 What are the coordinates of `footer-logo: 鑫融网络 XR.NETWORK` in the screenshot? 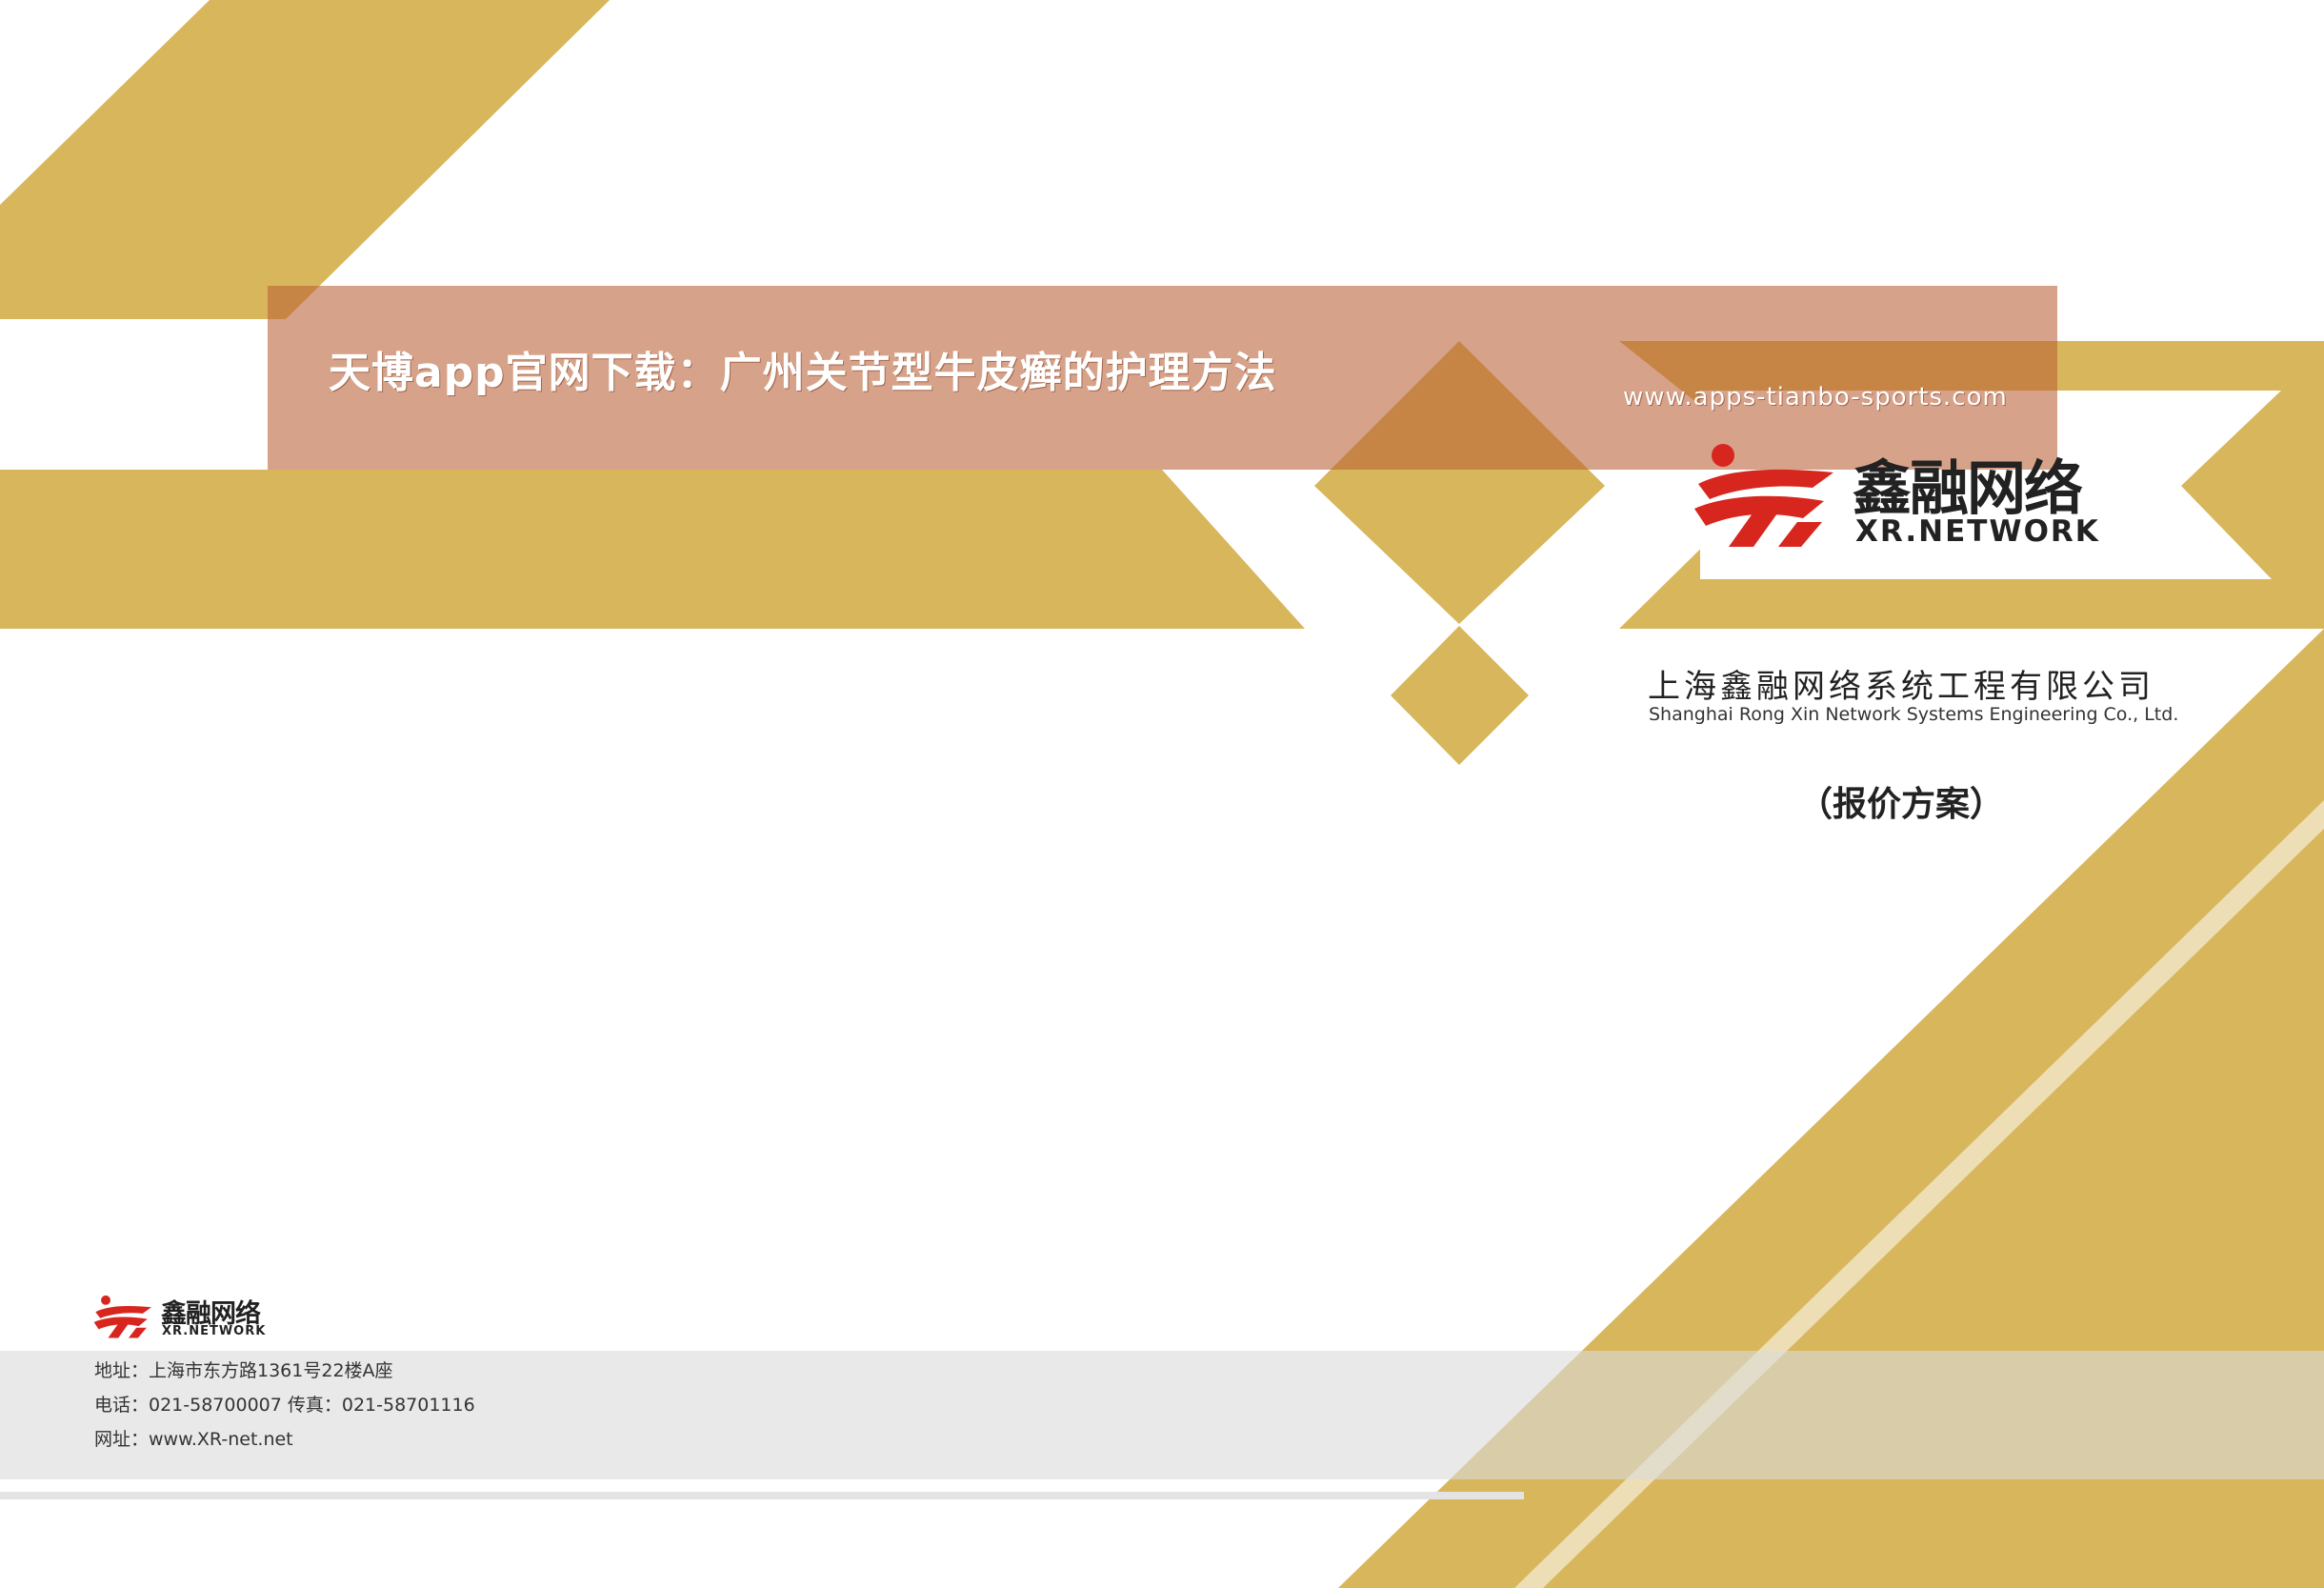 It's located at (188, 1317).